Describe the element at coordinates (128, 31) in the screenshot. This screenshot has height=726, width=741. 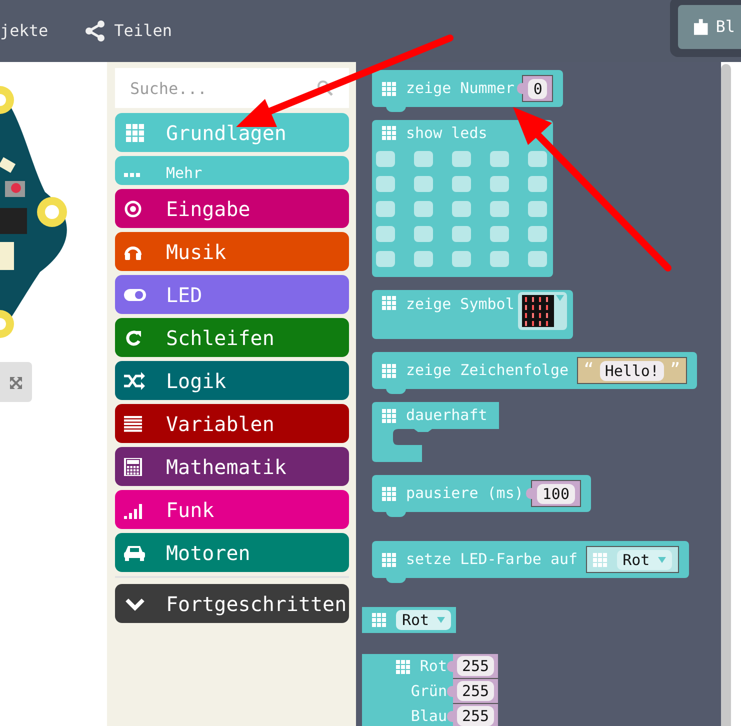
I see `share-link: Teilen` at that location.